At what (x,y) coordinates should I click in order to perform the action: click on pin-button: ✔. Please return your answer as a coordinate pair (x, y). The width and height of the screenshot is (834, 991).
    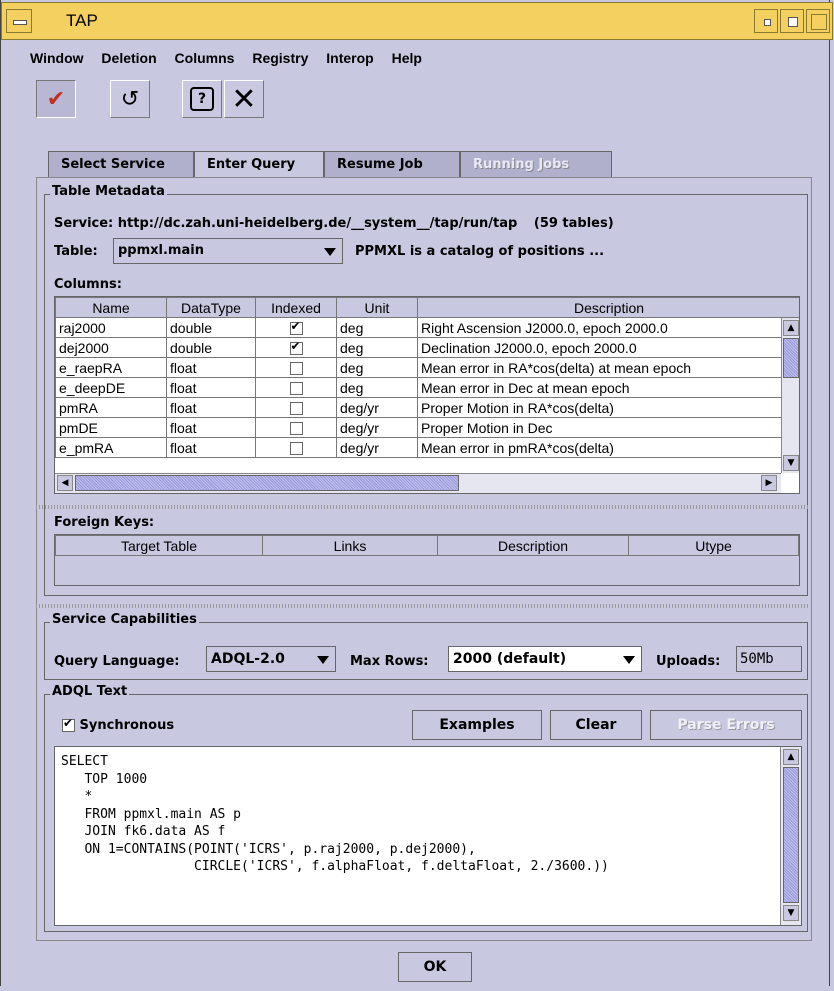
    Looking at the image, I should click on (56, 99).